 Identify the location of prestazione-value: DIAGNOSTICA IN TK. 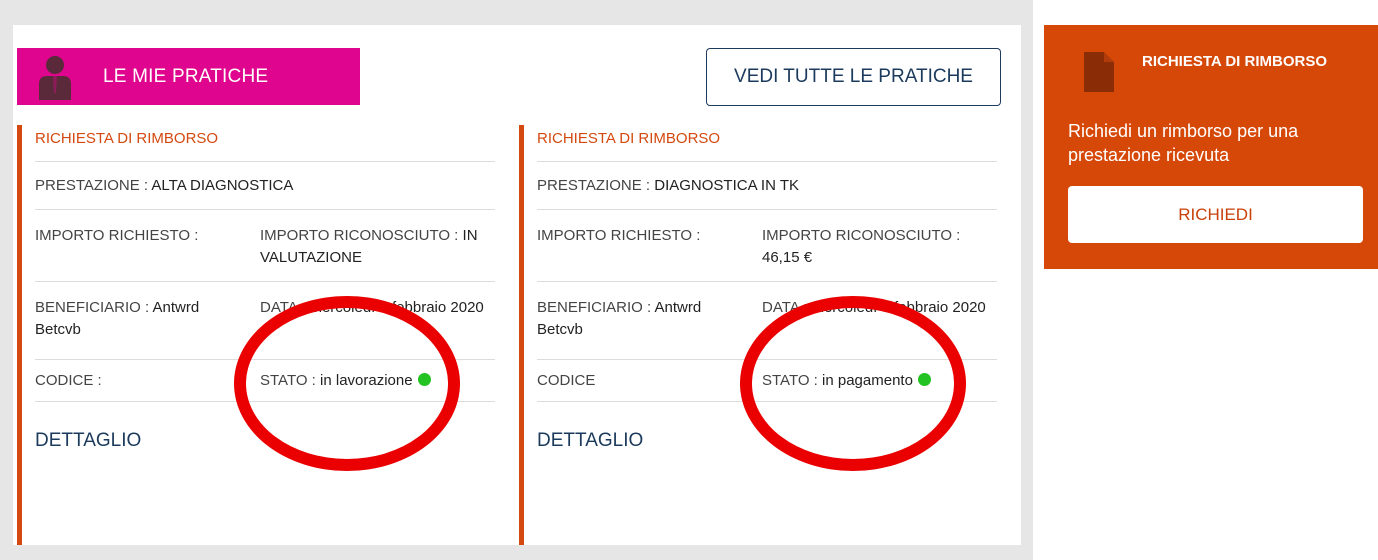
(726, 185).